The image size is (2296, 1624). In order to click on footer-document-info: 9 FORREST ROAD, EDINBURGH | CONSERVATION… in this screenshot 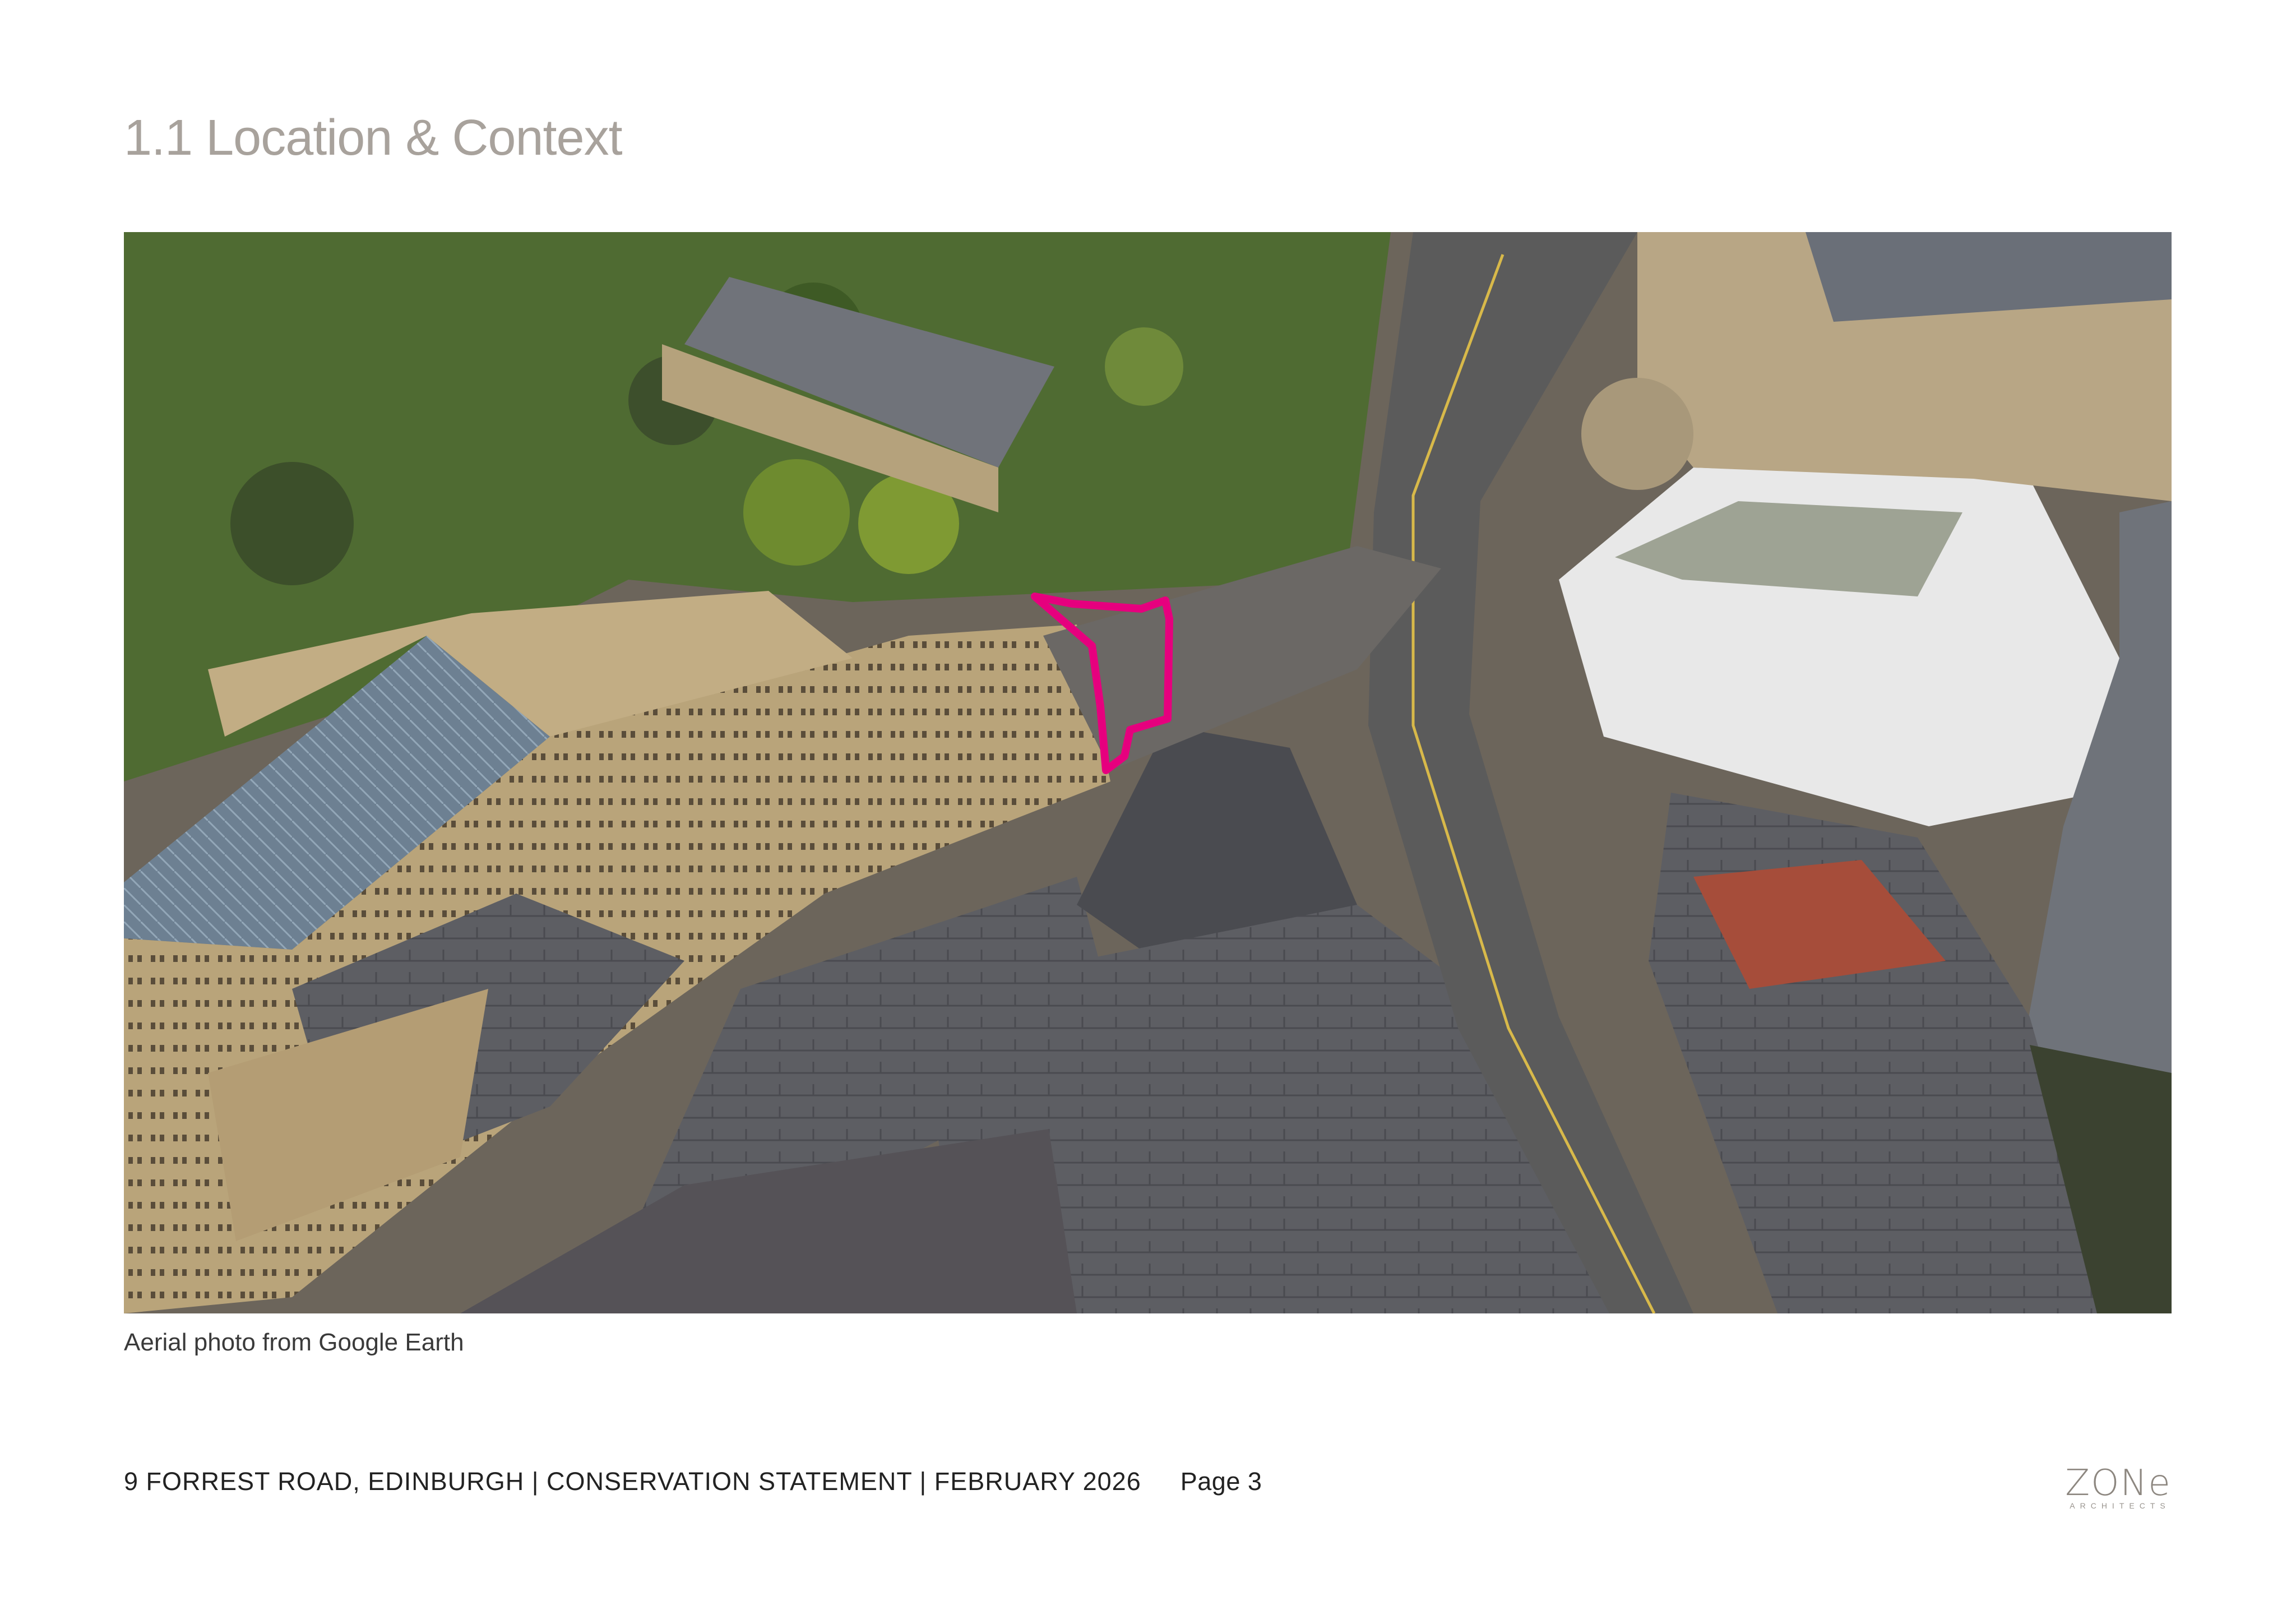, I will do `click(632, 1482)`.